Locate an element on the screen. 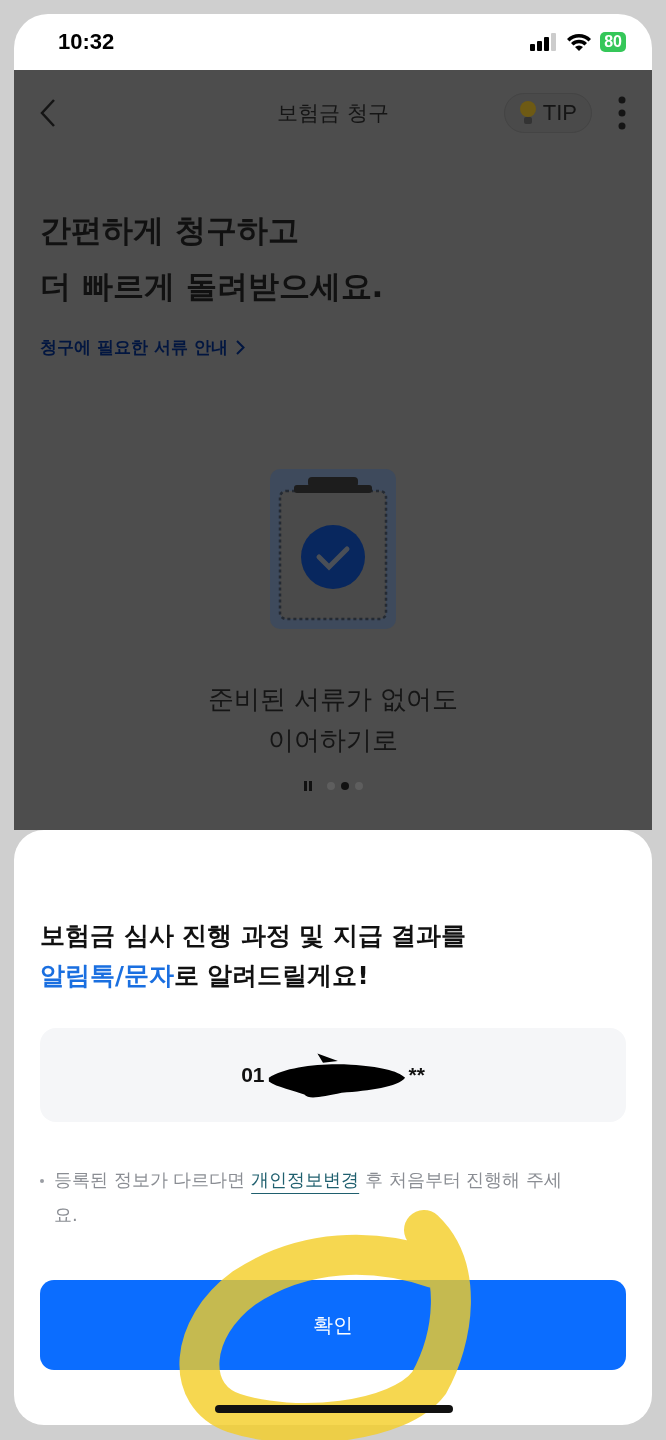 This screenshot has height=1440, width=666. headline: 간편하게 청구하고 더 빠르게 돌려받으세요. is located at coordinates (212, 258).